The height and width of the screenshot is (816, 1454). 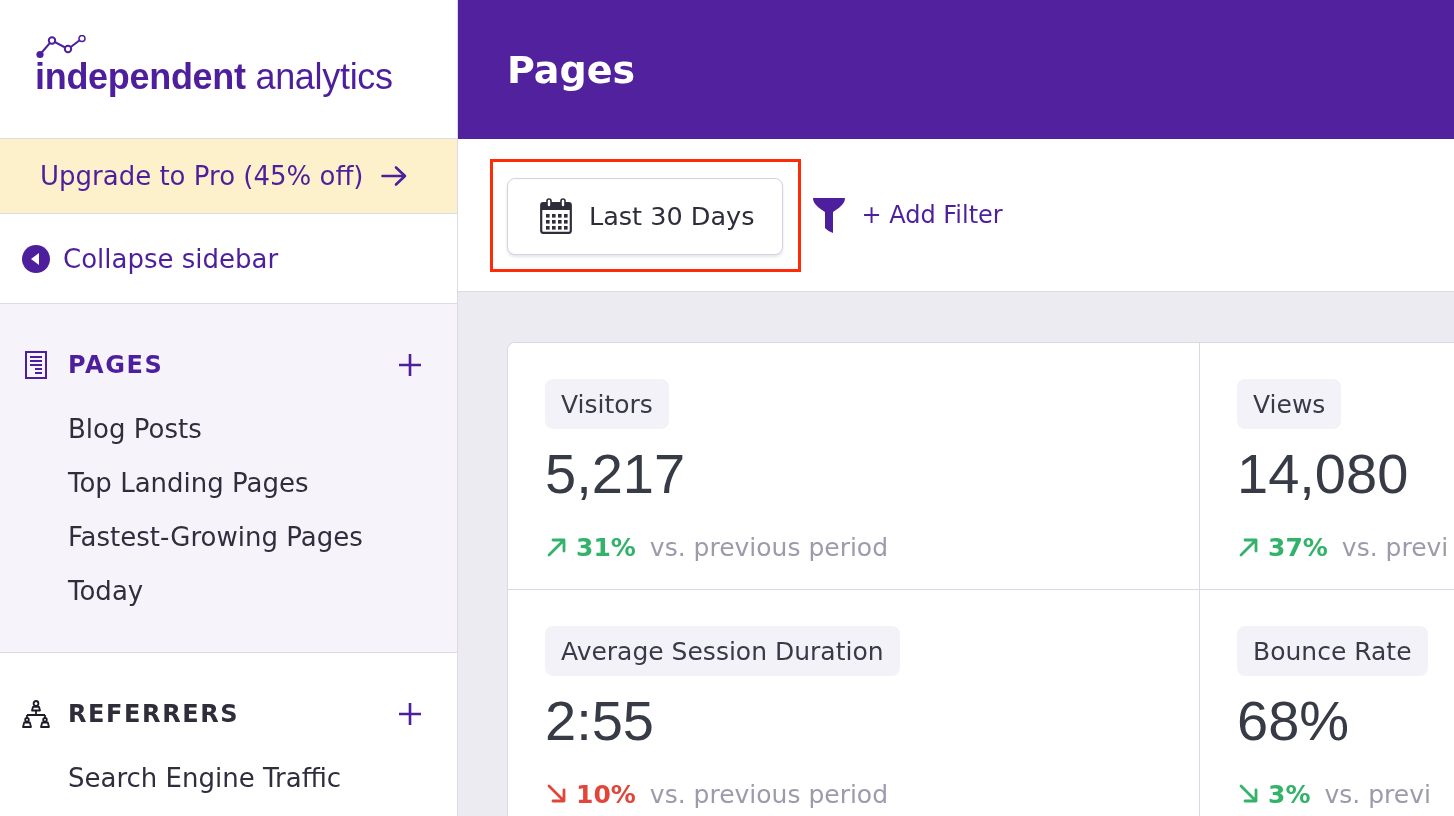 What do you see at coordinates (228, 591) in the screenshot?
I see `sidebar-item: Today` at bounding box center [228, 591].